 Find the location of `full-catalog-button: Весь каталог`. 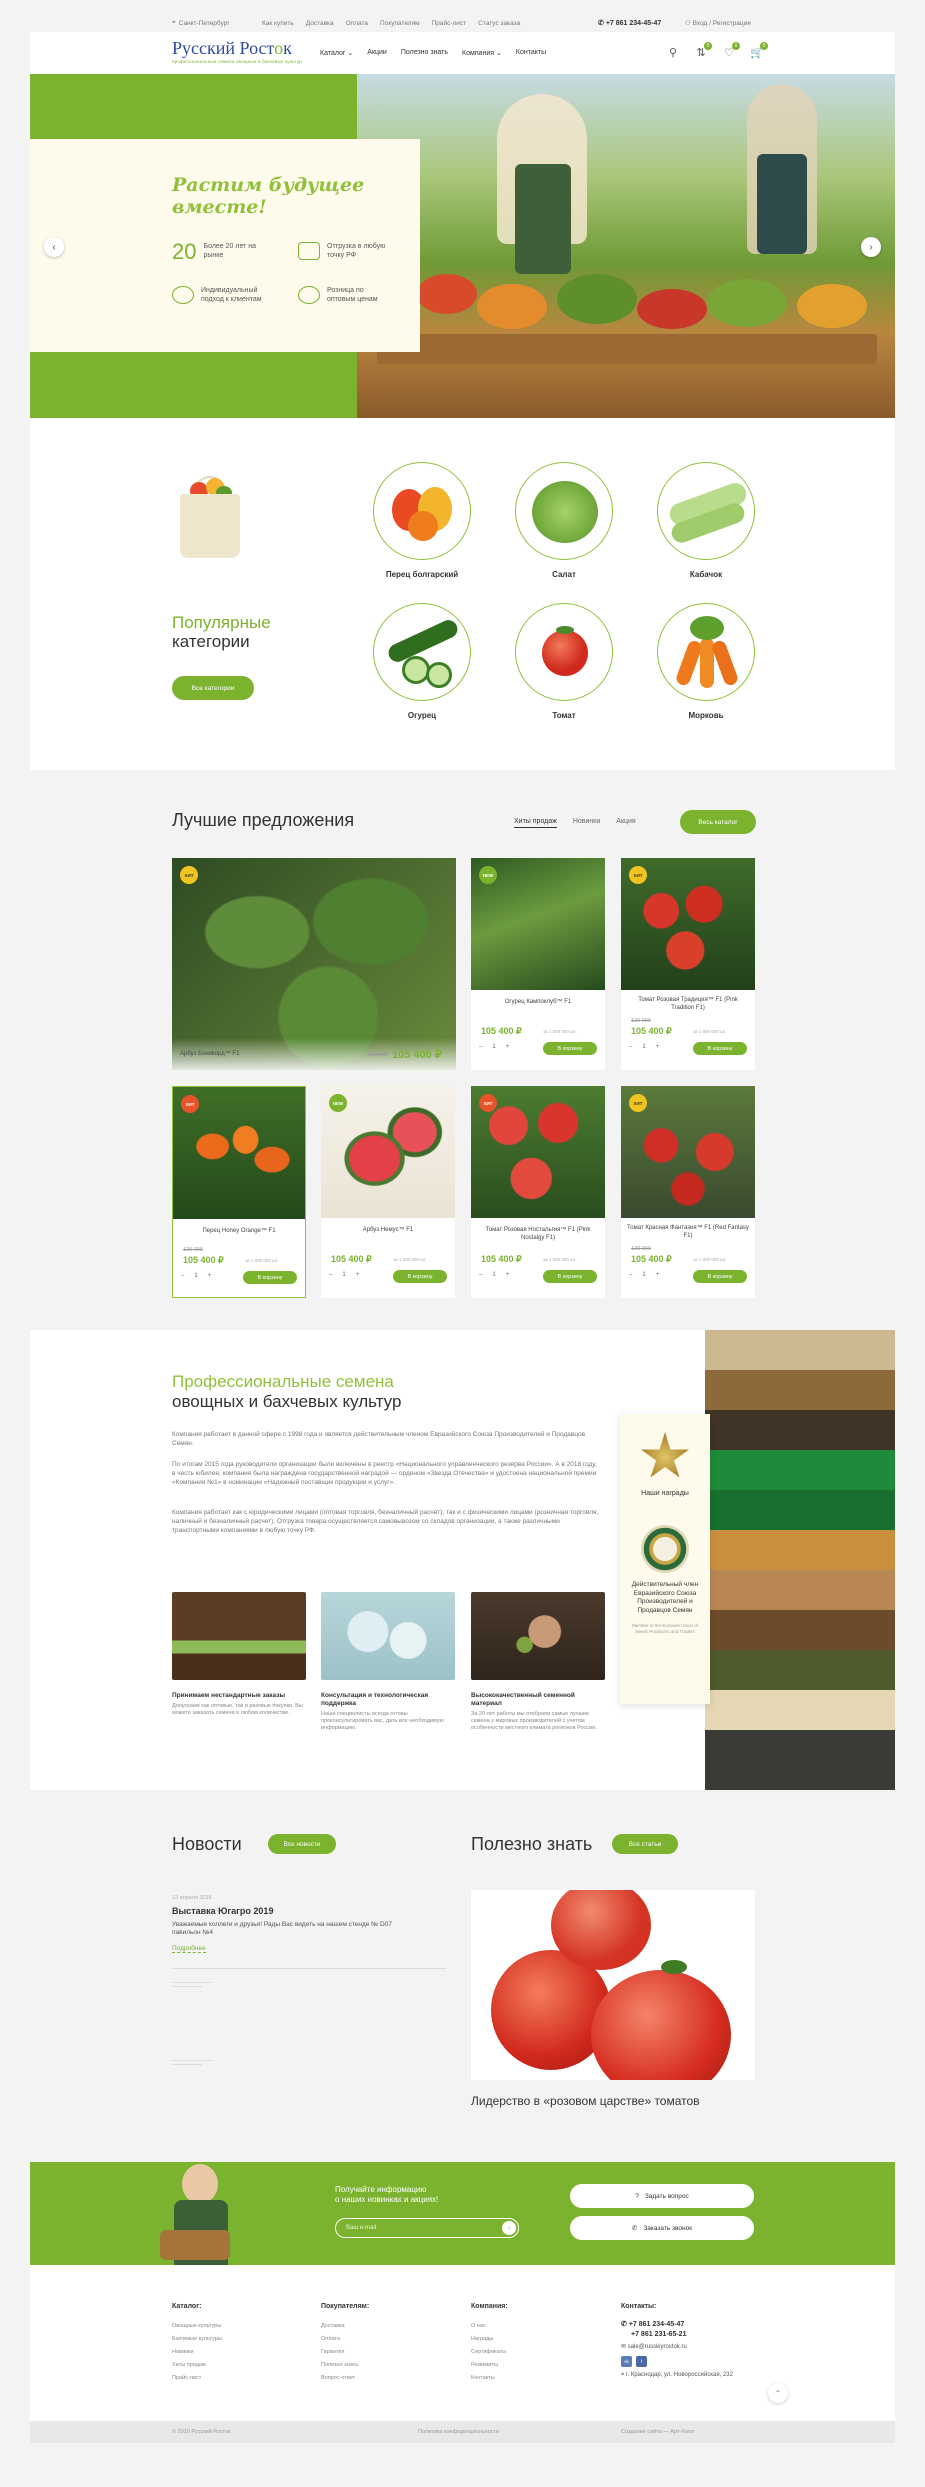

full-catalog-button: Весь каталог is located at coordinates (718, 822).